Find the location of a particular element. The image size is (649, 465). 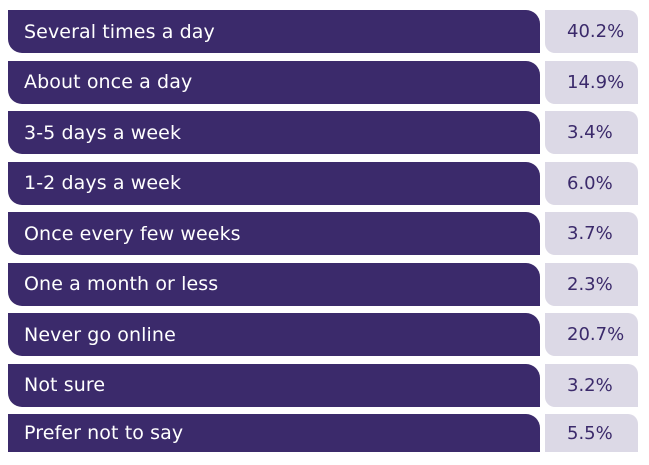

category-label: Never go online is located at coordinates (274, 334).